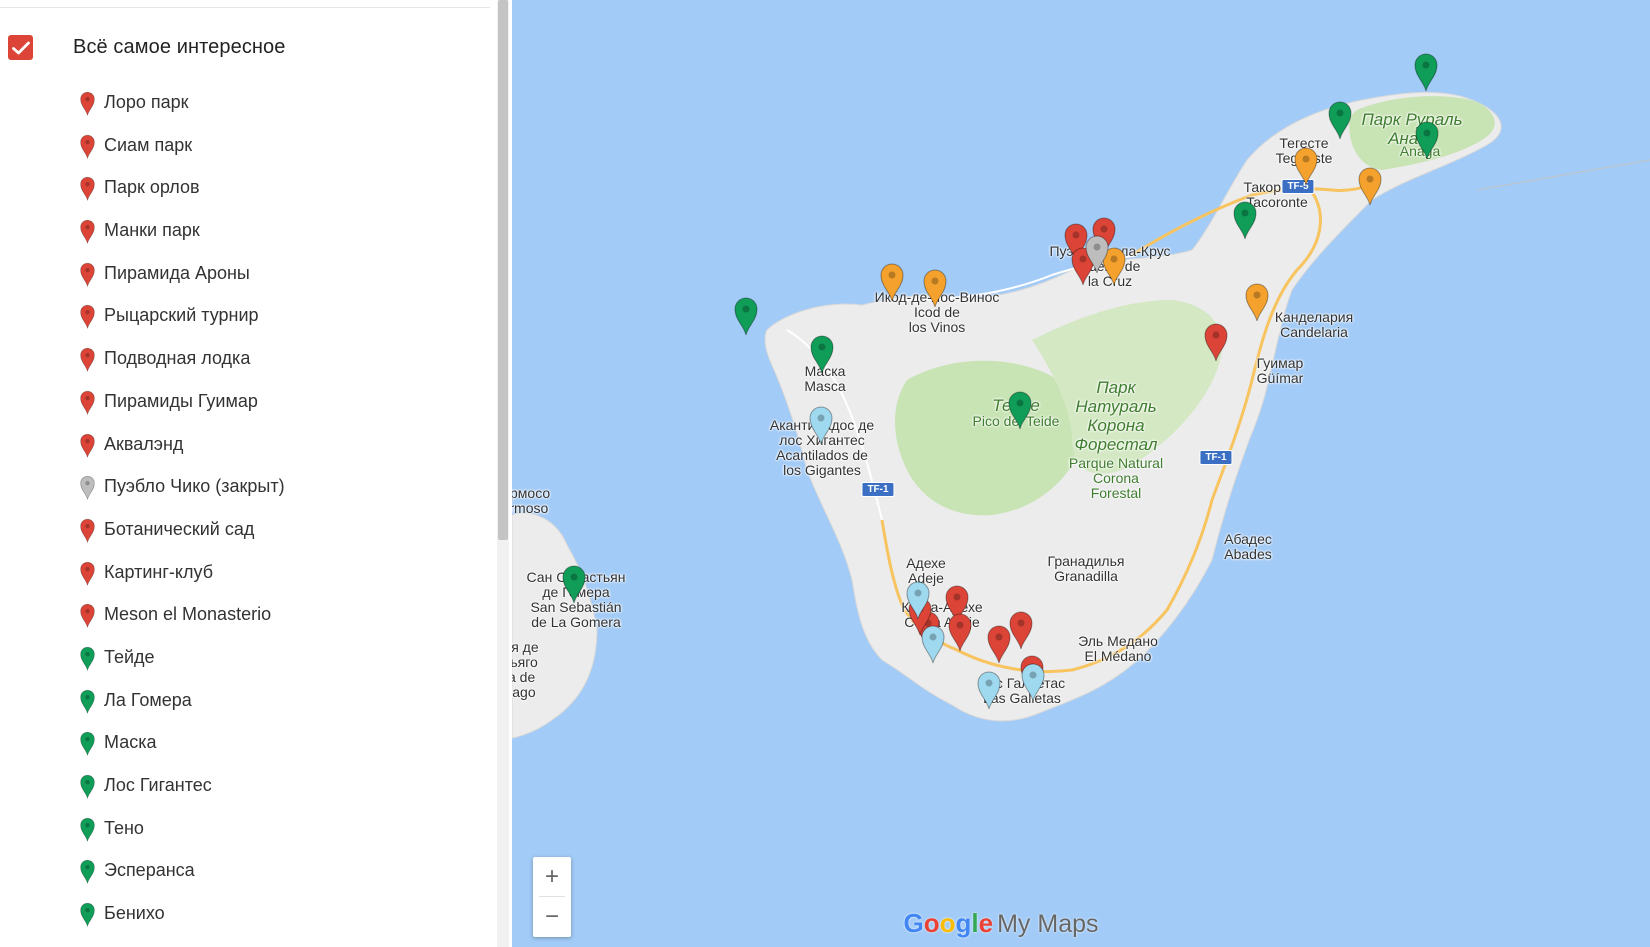 This screenshot has width=1650, height=947. What do you see at coordinates (245, 833) in the screenshot?
I see `place-list-item: Тено` at bounding box center [245, 833].